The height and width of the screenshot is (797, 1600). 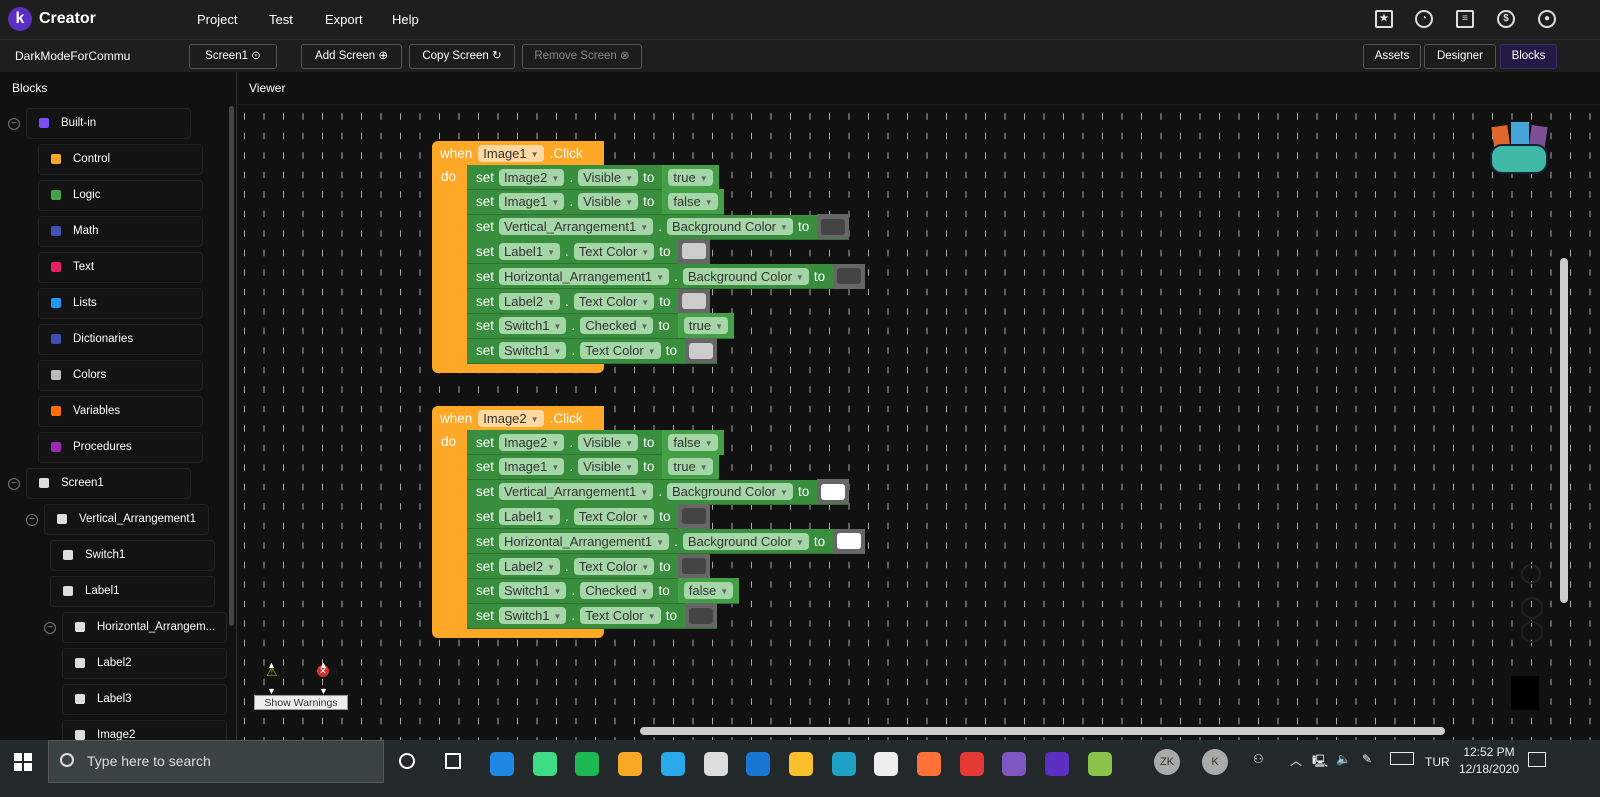 What do you see at coordinates (132, 555) in the screenshot?
I see `sidebar-item-switch1: Switch1` at bounding box center [132, 555].